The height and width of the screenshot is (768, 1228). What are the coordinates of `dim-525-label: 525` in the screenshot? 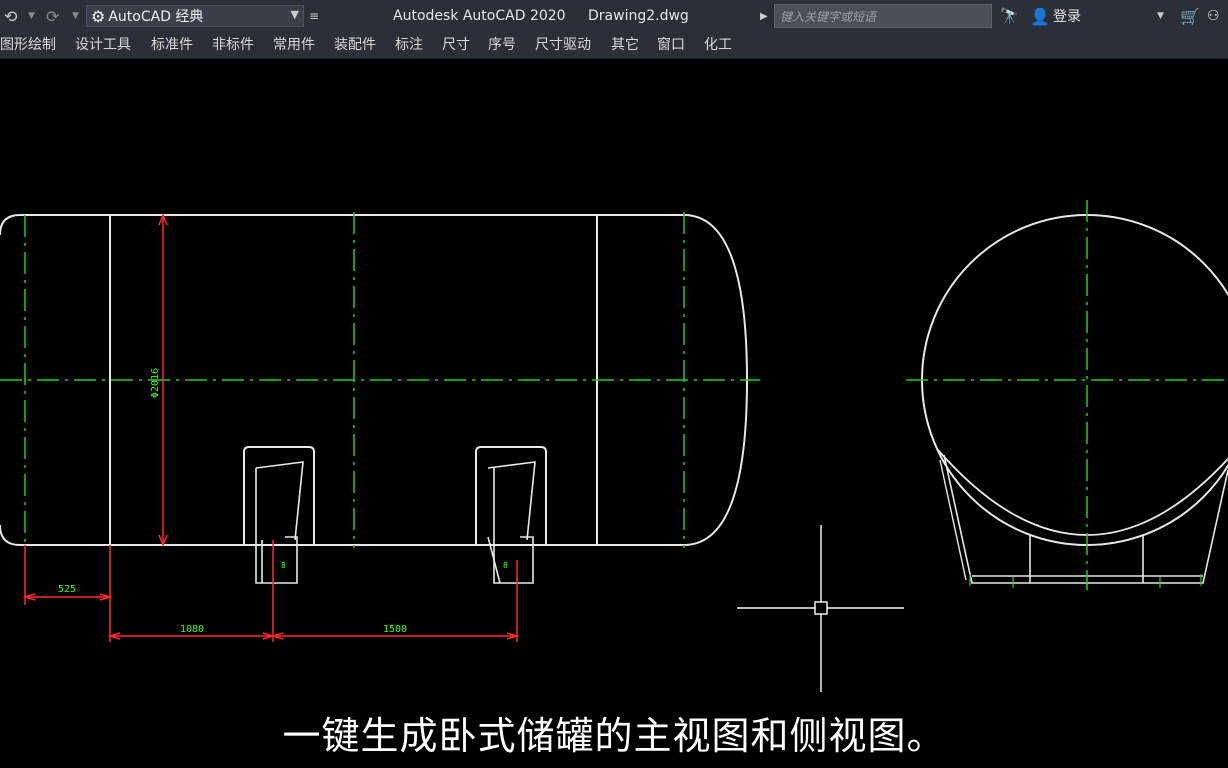 It's located at (67, 589).